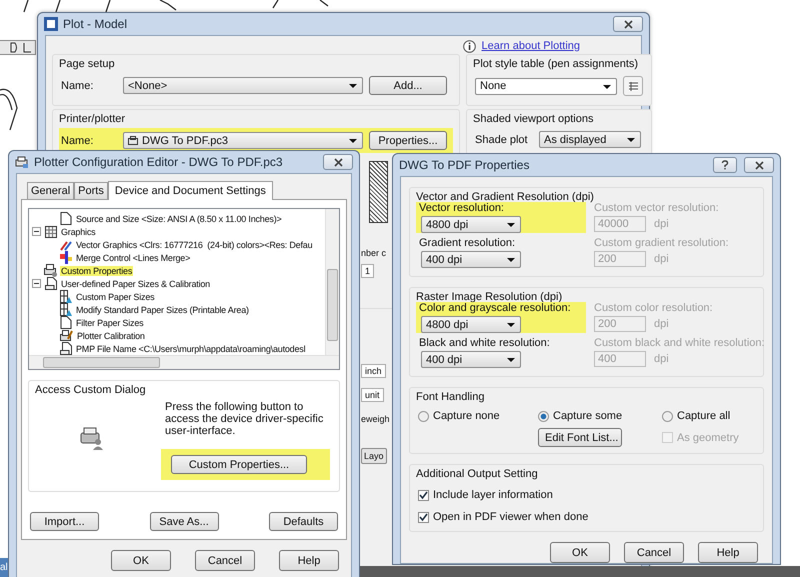  I want to click on tree-item: Graphics, so click(78, 231).